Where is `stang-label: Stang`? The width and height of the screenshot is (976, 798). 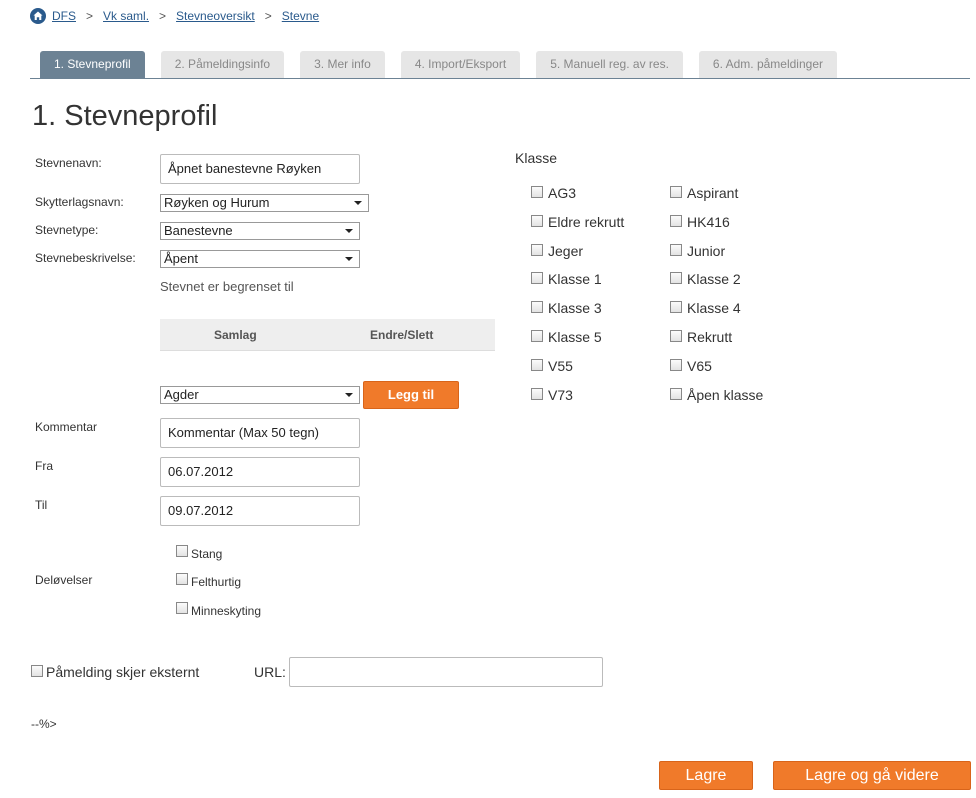 stang-label: Stang is located at coordinates (207, 554).